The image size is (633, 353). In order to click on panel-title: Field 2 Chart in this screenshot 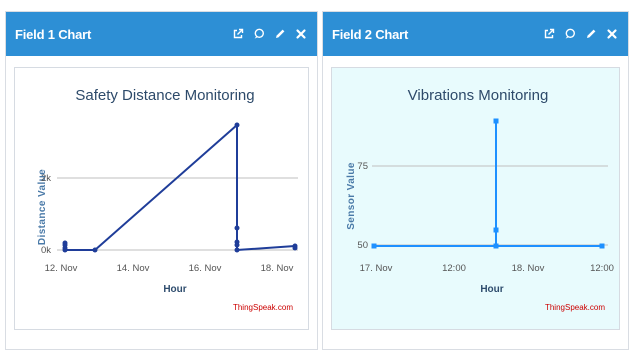, I will do `click(370, 34)`.